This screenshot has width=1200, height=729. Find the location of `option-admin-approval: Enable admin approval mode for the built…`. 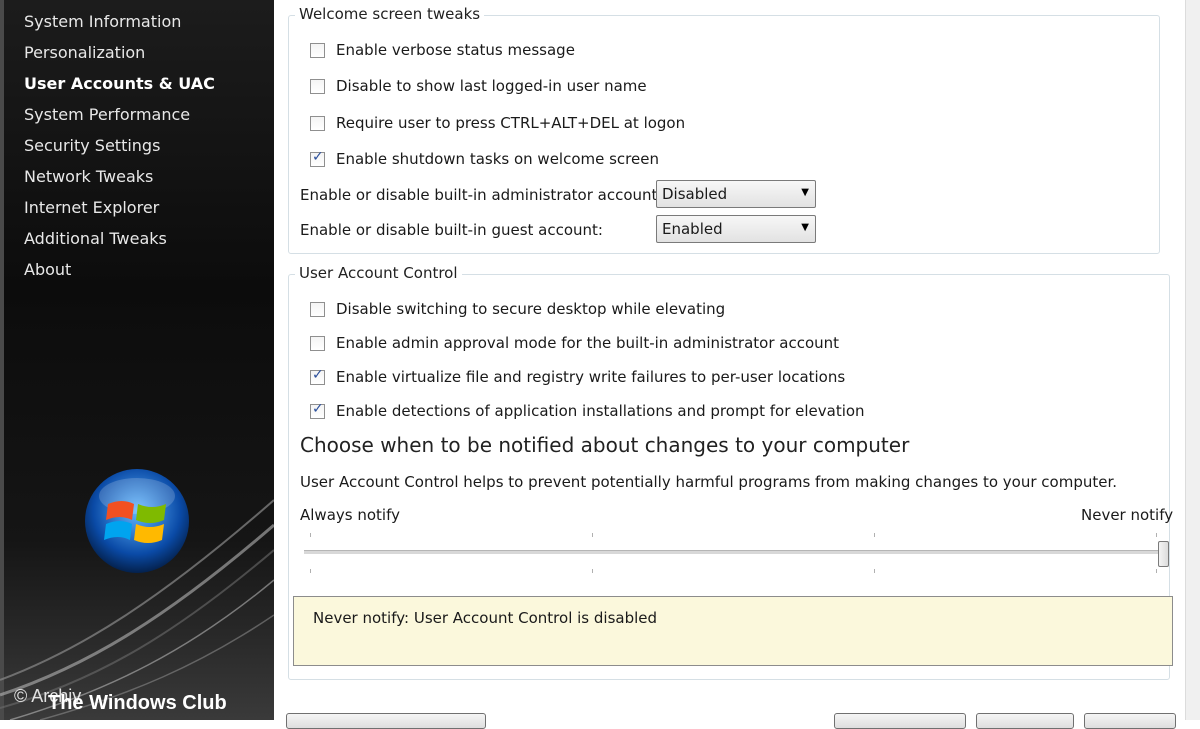

option-admin-approval: Enable admin approval mode for the built… is located at coordinates (574, 343).